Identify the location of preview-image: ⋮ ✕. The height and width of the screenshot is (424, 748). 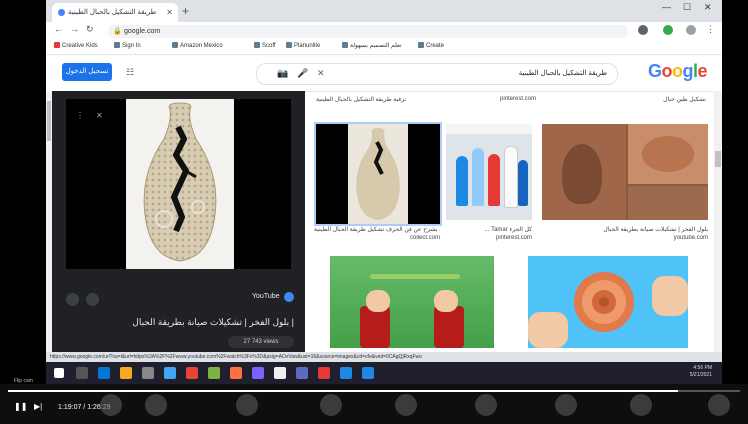
(178, 184).